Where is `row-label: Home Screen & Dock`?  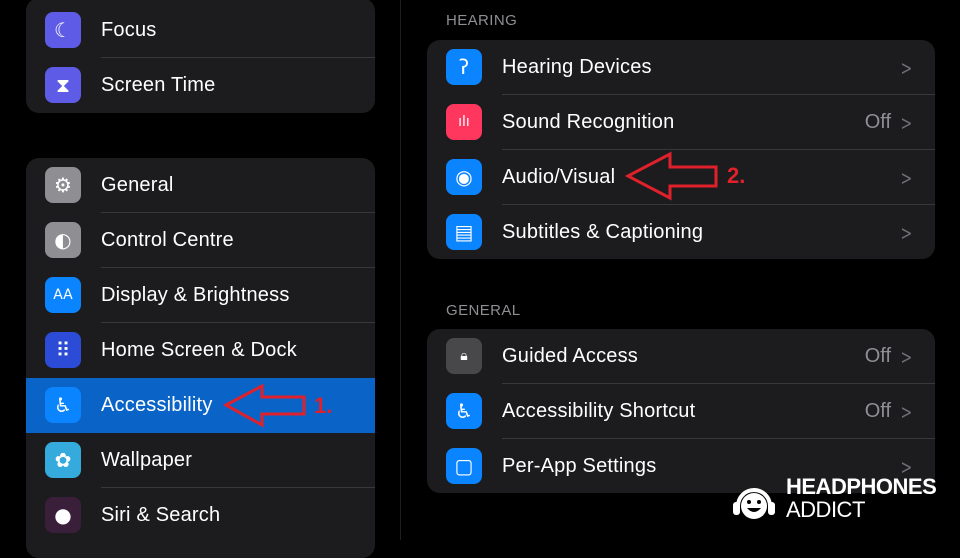 row-label: Home Screen & Dock is located at coordinates (199, 350).